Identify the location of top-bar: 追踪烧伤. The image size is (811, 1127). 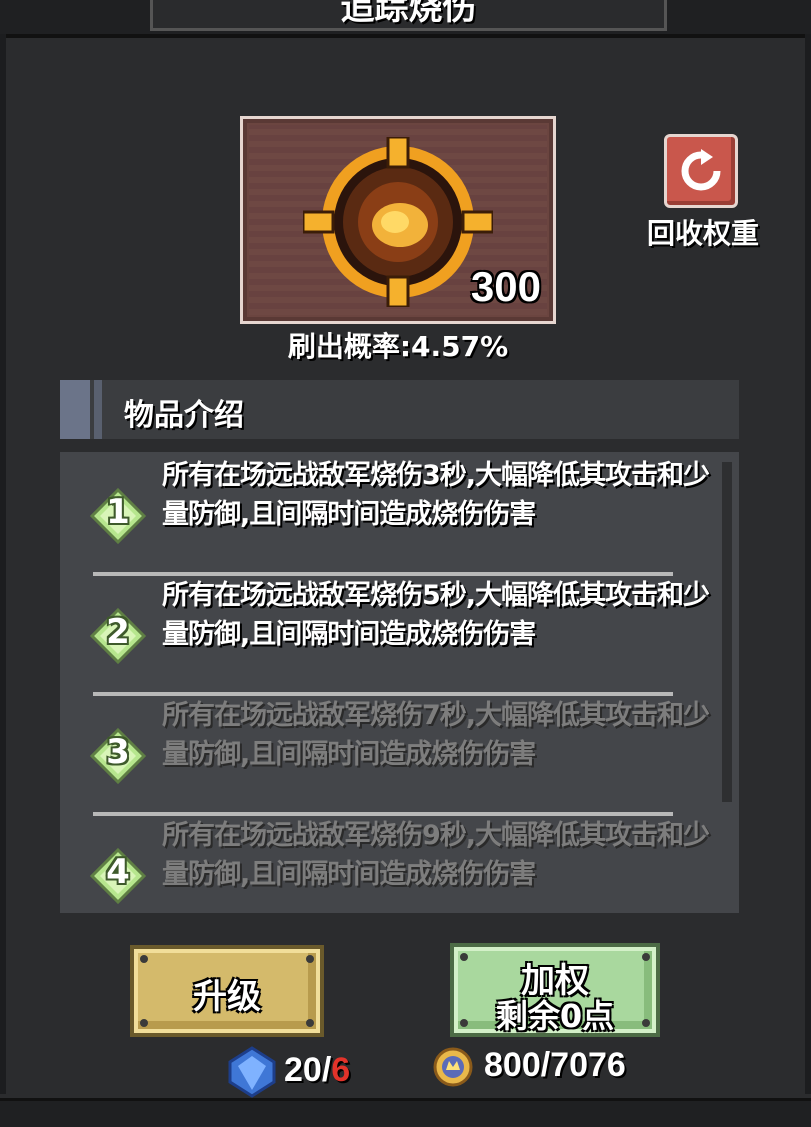
(405, 19).